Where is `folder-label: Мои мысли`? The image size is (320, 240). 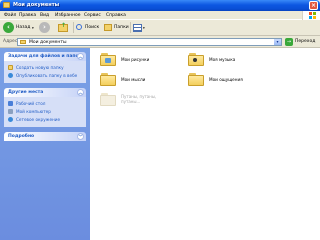 folder-label: Мои мысли is located at coordinates (133, 79).